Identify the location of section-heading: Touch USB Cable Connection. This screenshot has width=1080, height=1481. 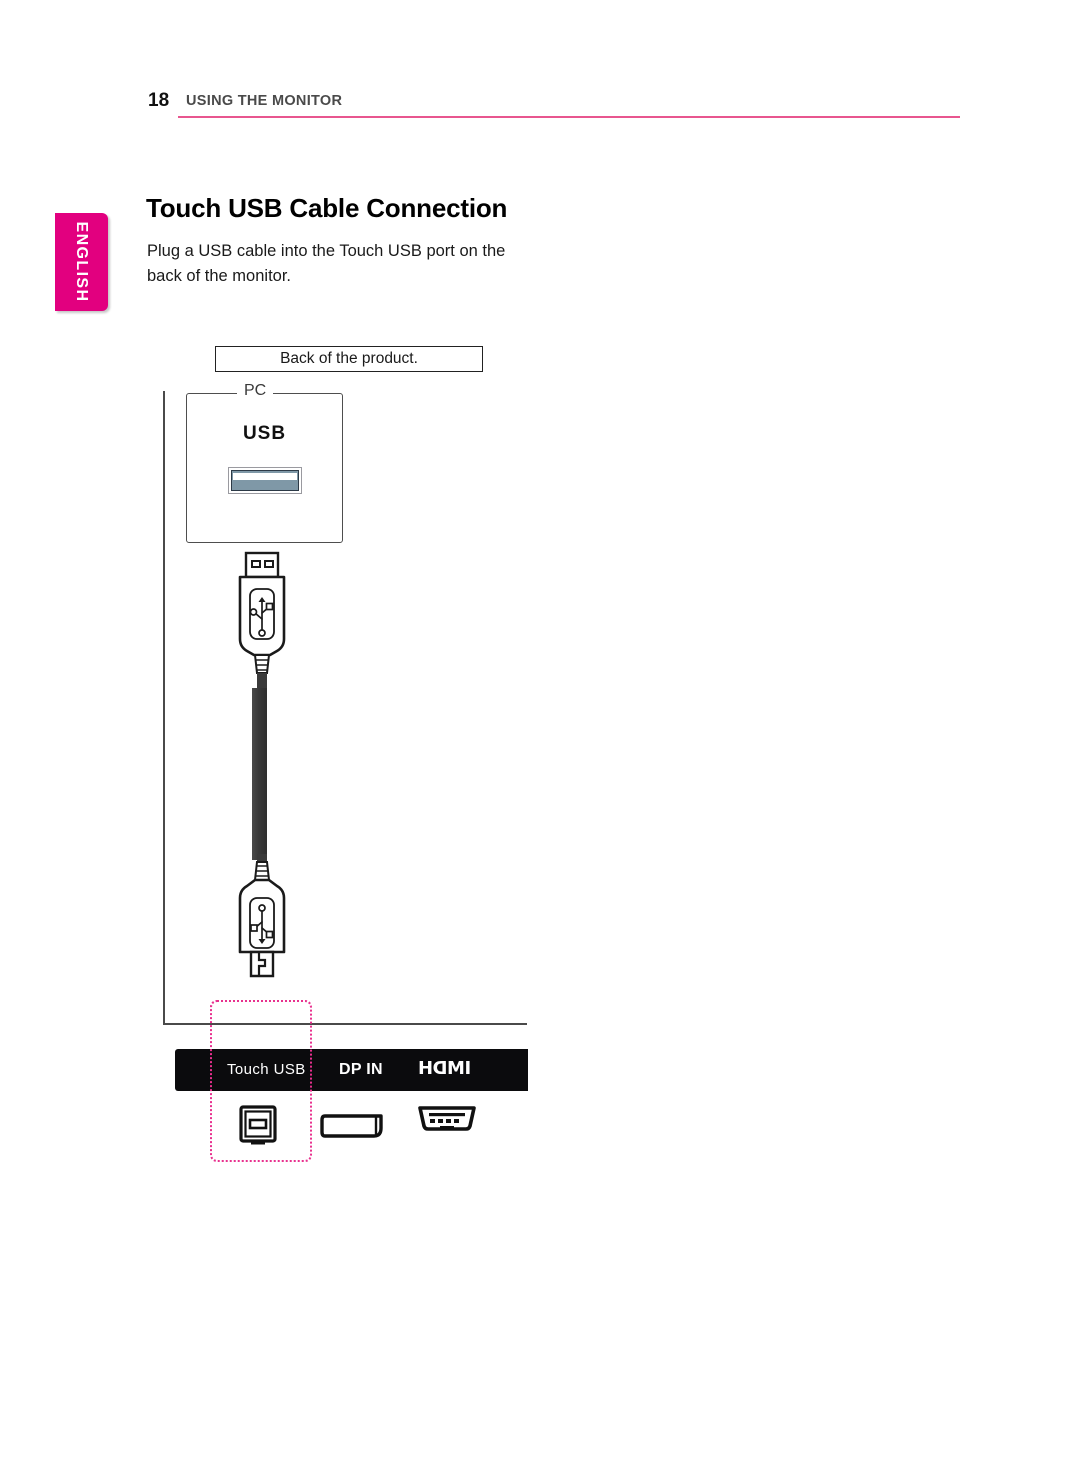
(327, 208).